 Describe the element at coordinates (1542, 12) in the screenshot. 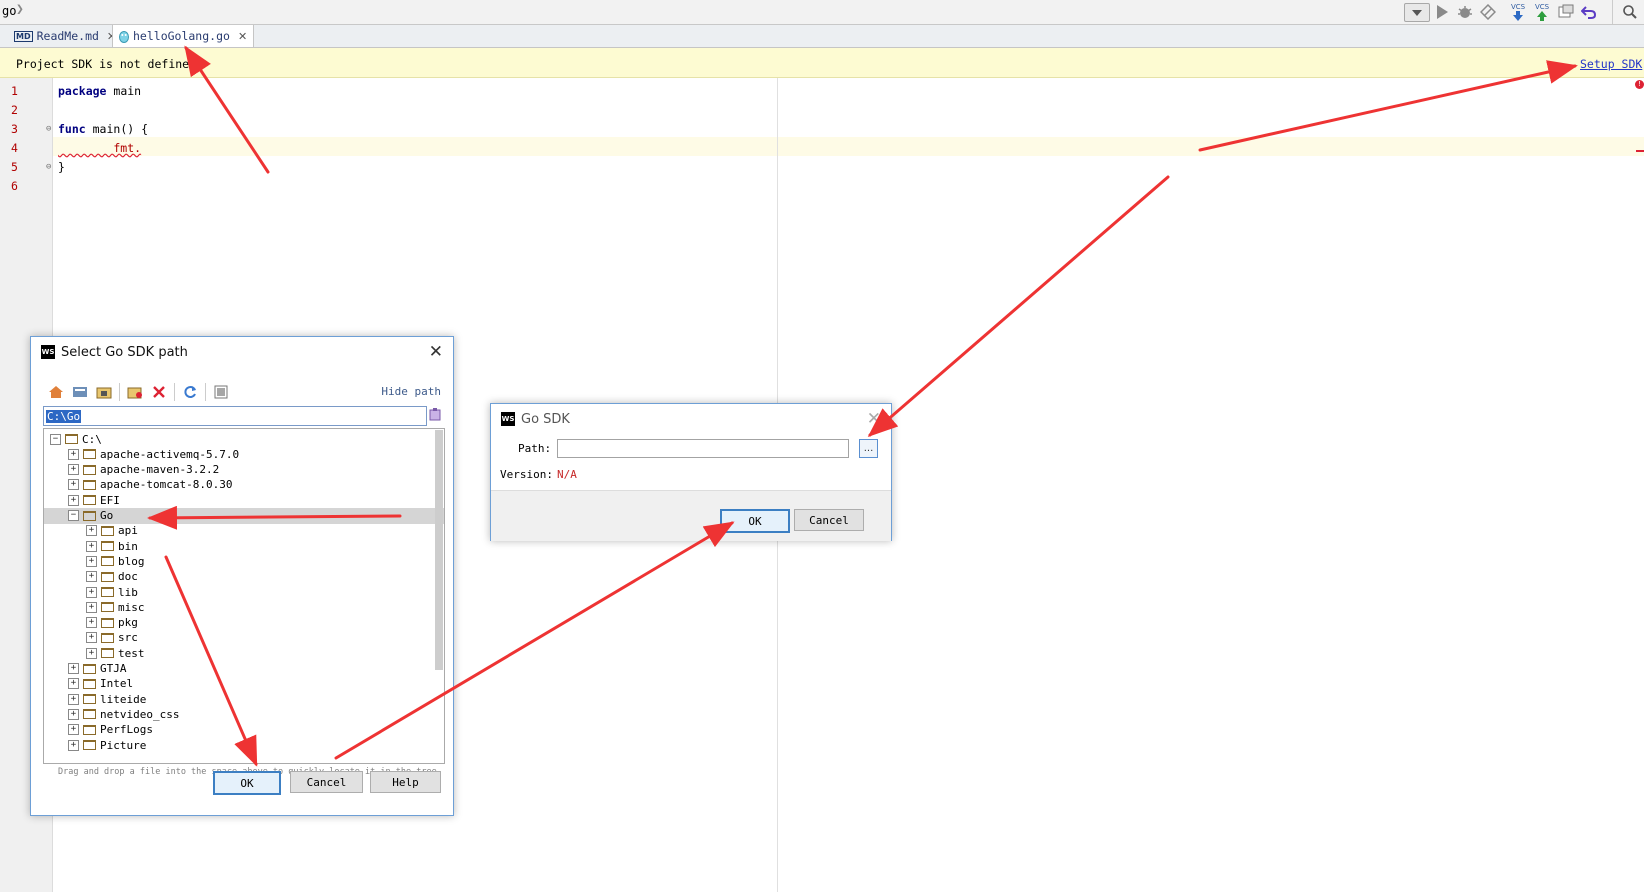

I see `vcs-commit-button: VCS` at that location.